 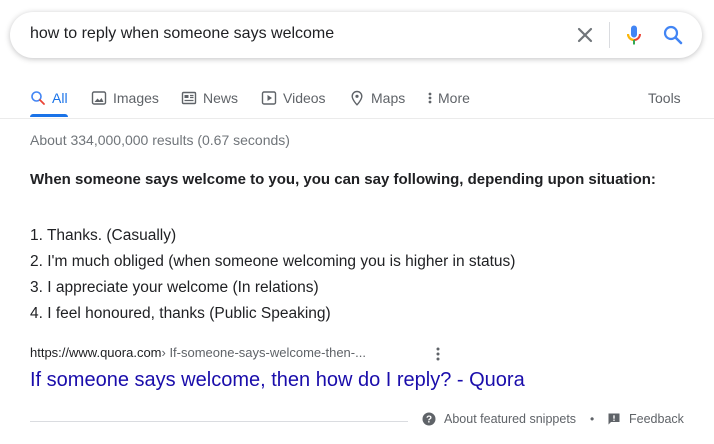 I want to click on tab-videos: Videos, so click(x=293, y=98).